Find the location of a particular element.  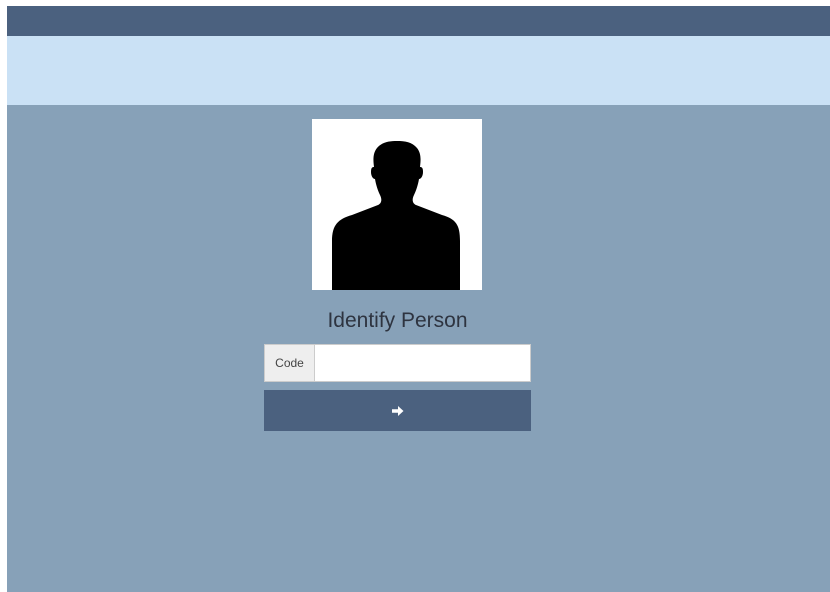

submit-button is located at coordinates (397, 410).